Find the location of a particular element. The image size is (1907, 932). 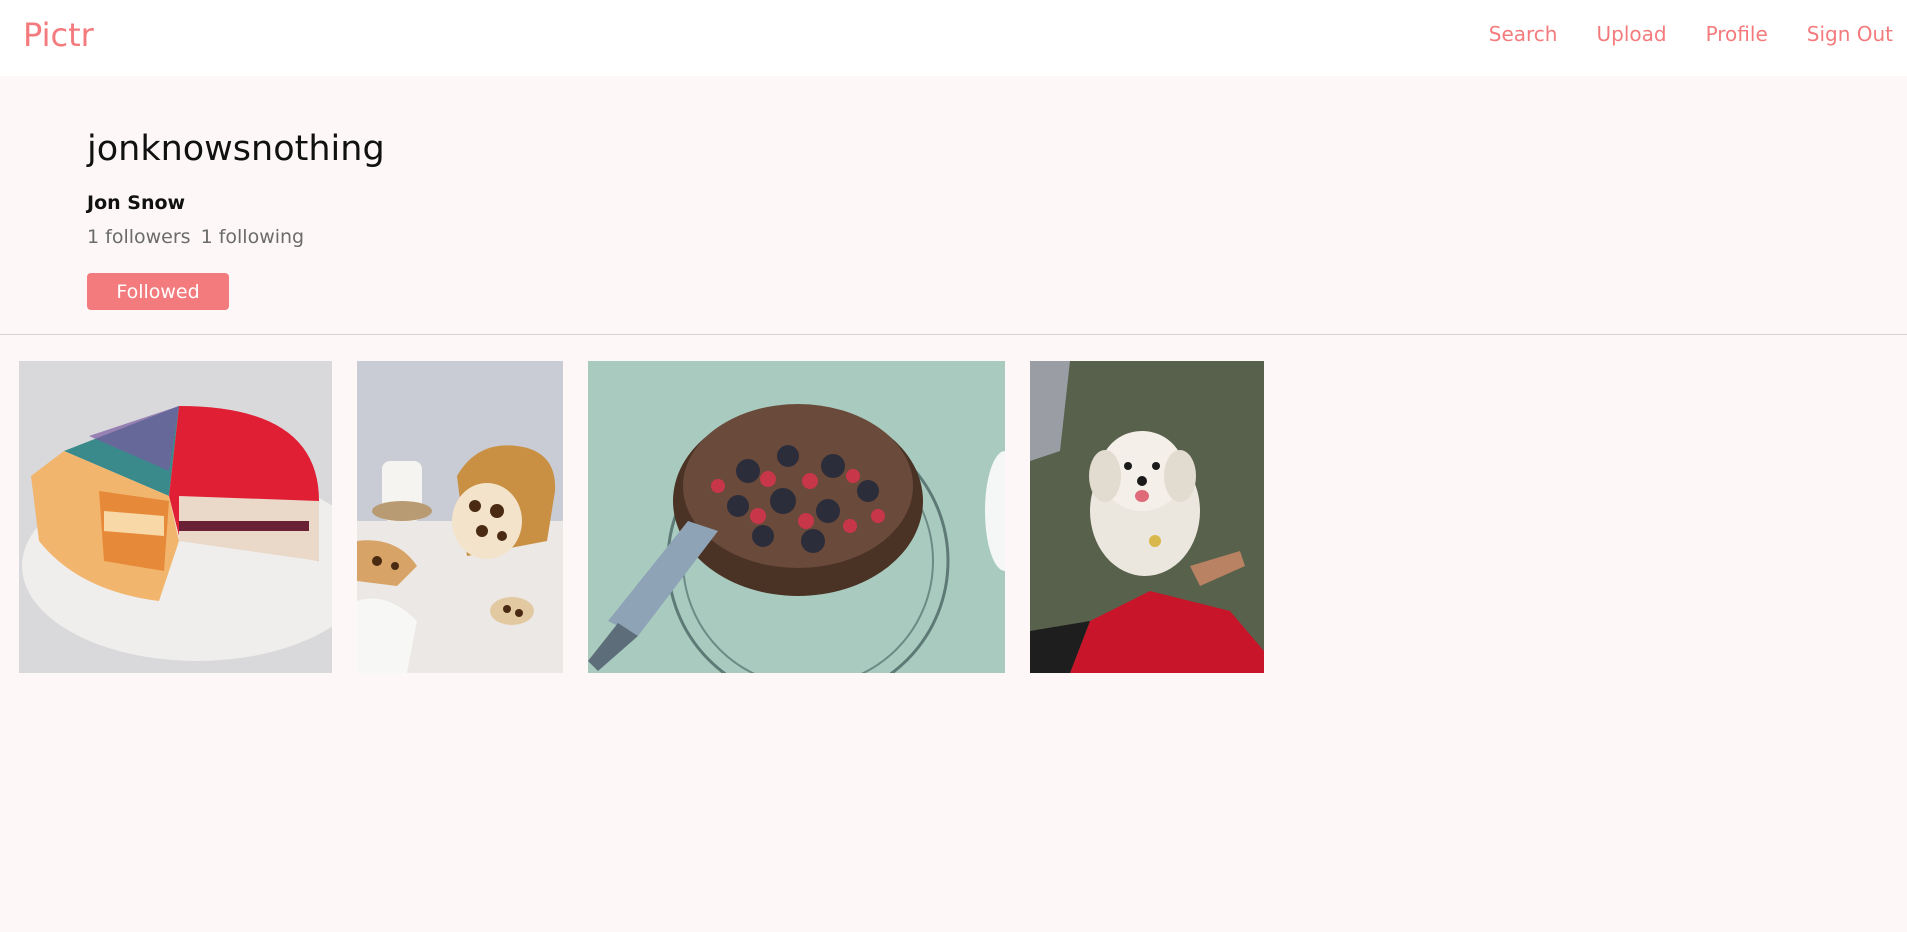

nav-links: Search Upload Profile Sign Out is located at coordinates (1698, 34).